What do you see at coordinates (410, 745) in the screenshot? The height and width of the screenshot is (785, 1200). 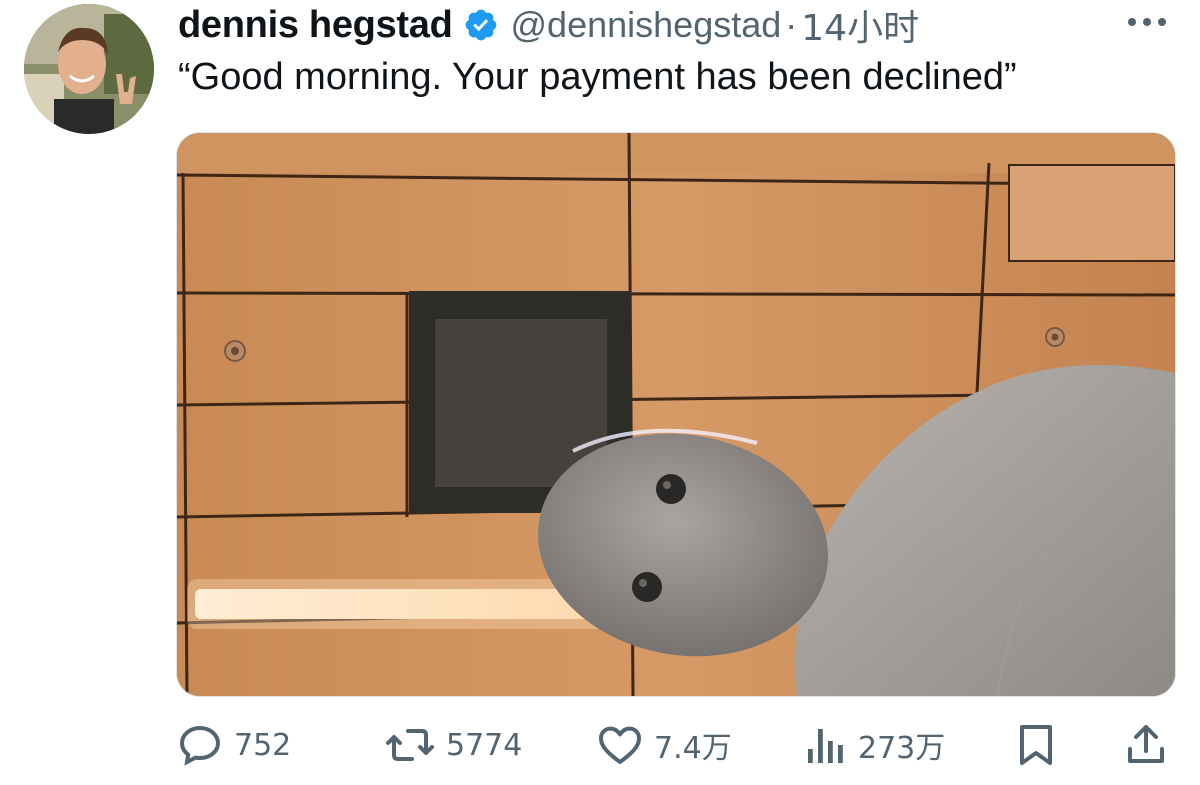 I see `retweet-arrows-icon` at bounding box center [410, 745].